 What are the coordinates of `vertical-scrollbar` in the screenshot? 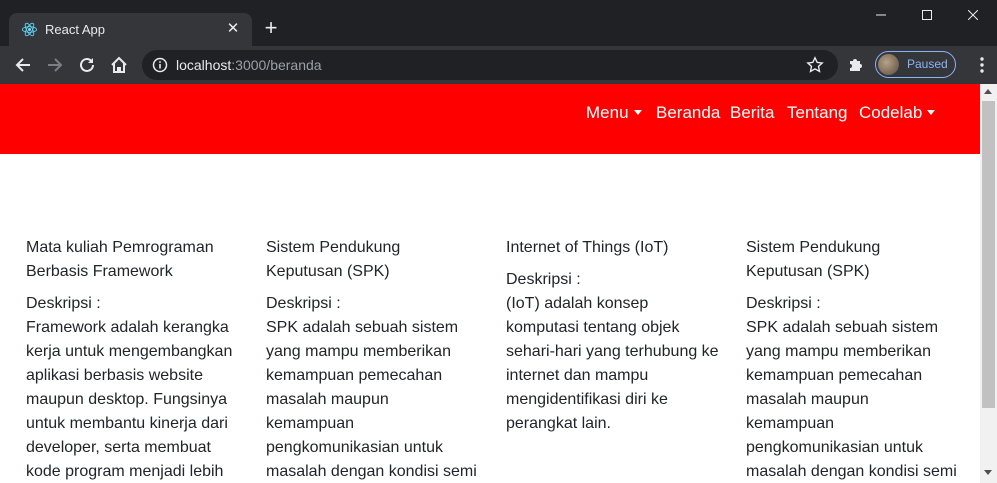 It's located at (988, 283).